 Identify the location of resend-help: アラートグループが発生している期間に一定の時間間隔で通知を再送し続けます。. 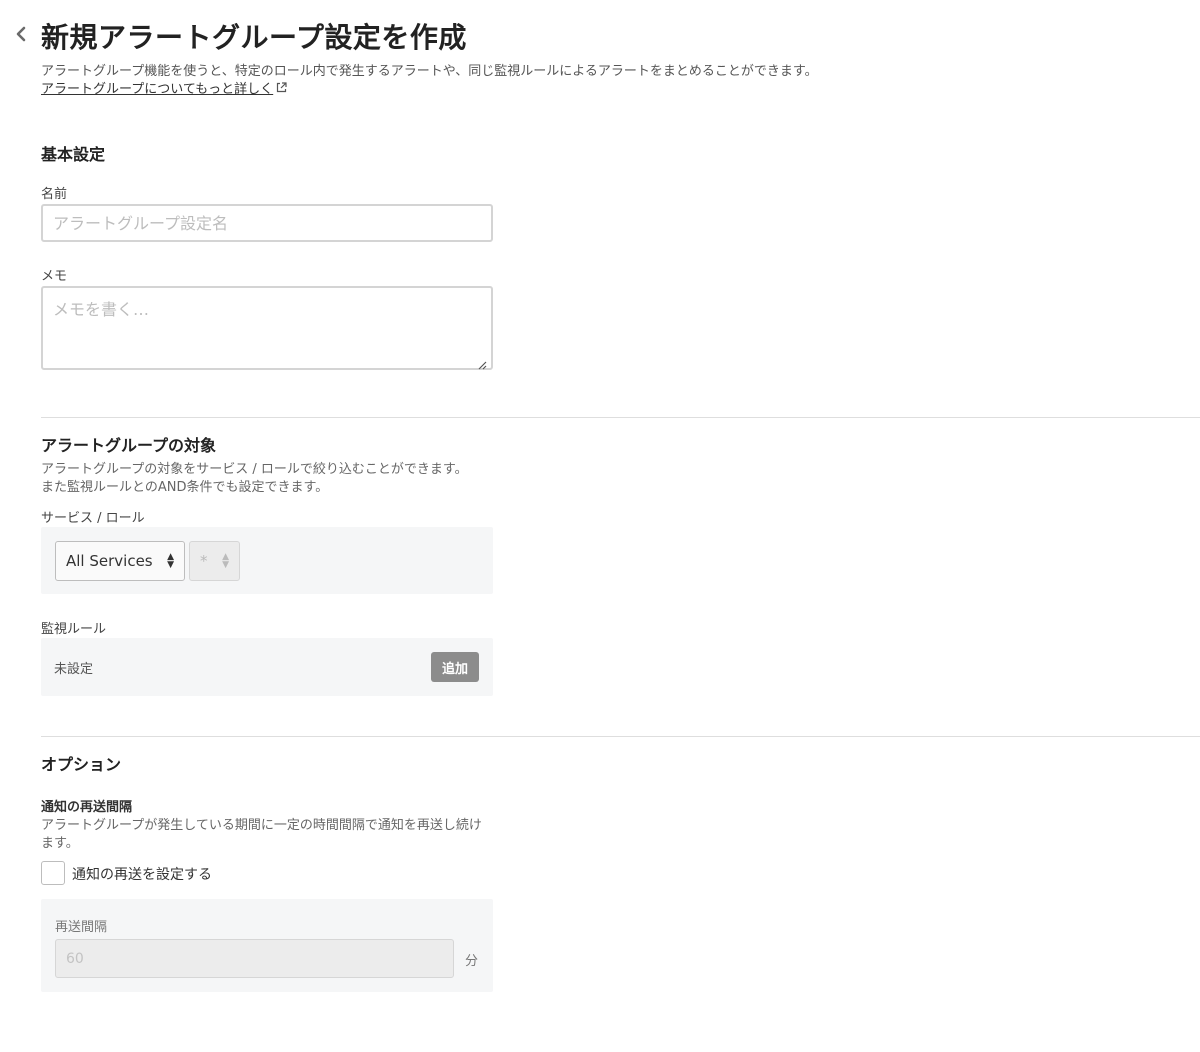
(261, 834).